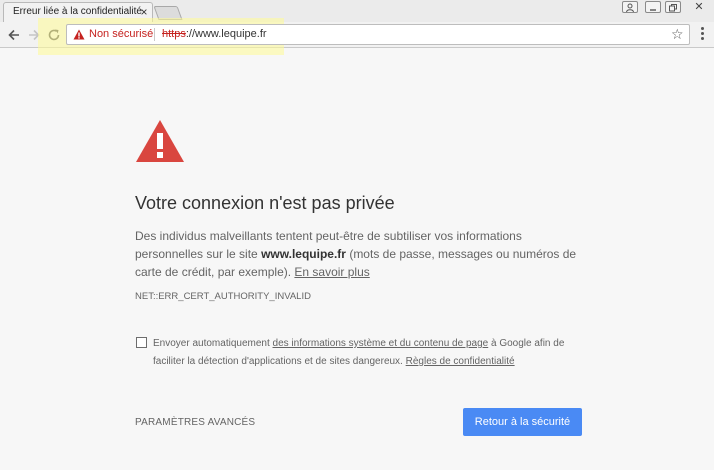 This screenshot has width=714, height=470. I want to click on window-close-icon: ✕, so click(699, 7).